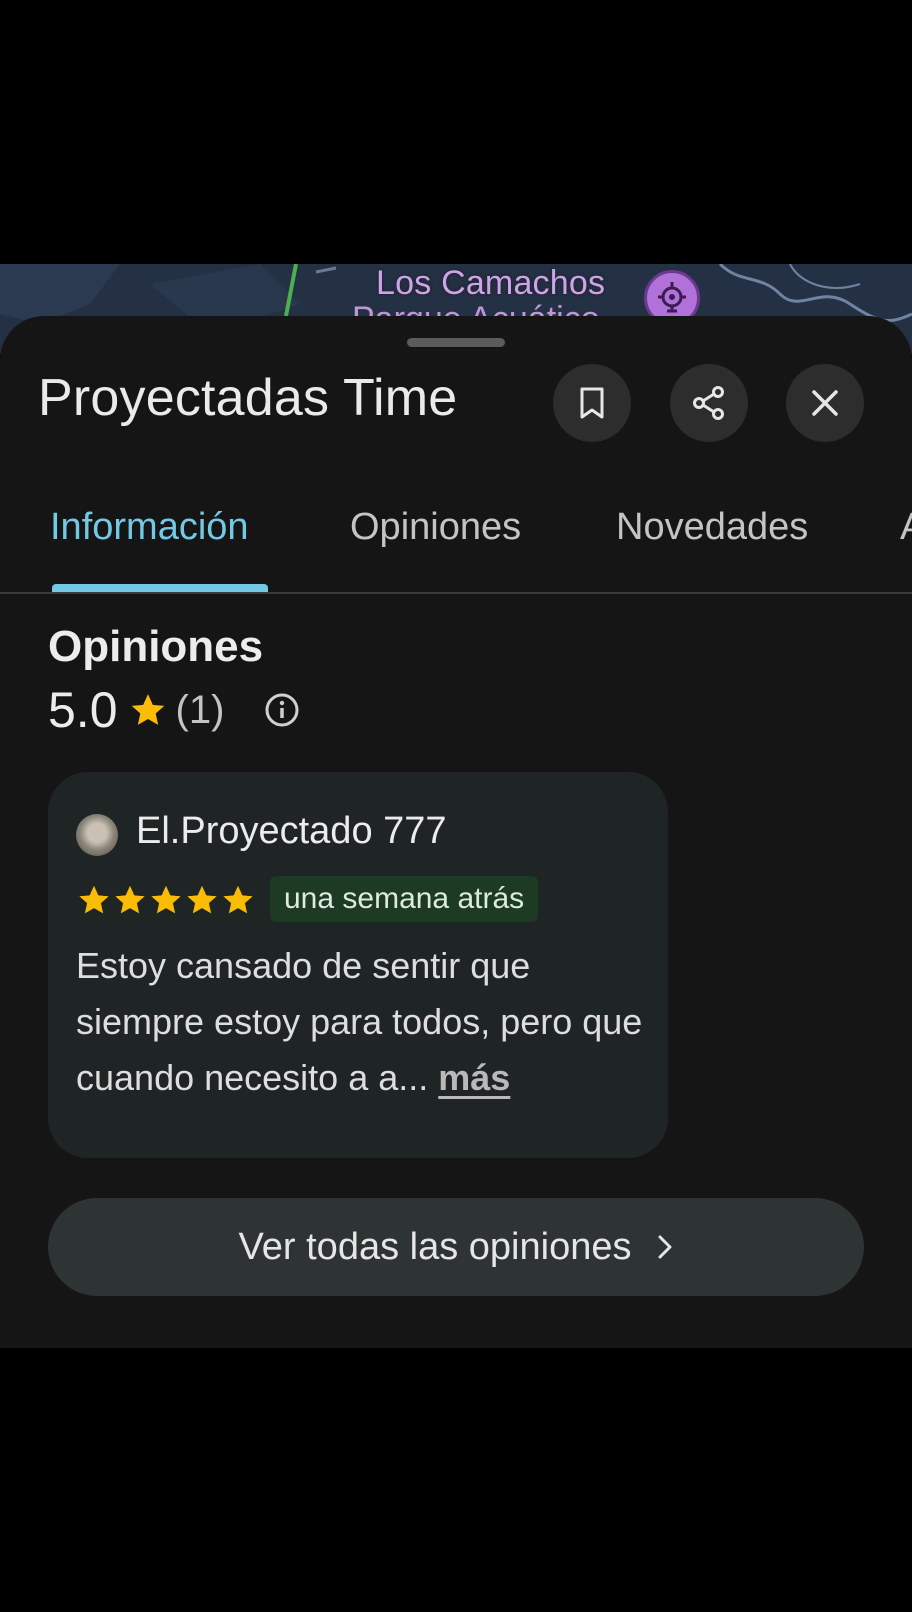 The height and width of the screenshot is (1612, 912). What do you see at coordinates (712, 527) in the screenshot?
I see `tab-novedades: Novedades` at bounding box center [712, 527].